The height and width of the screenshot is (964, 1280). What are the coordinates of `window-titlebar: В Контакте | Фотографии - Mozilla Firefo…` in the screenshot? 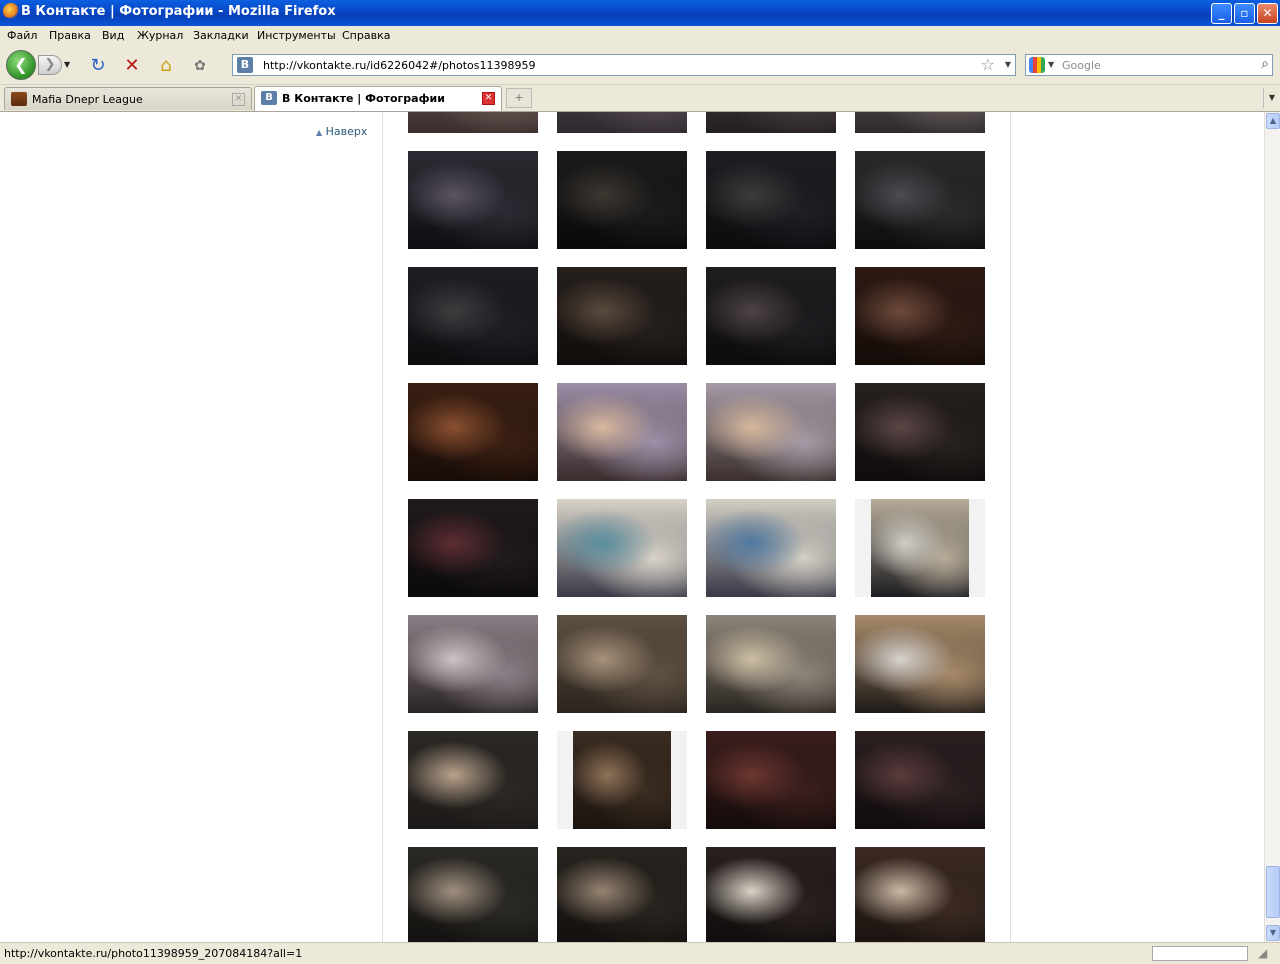 It's located at (640, 13).